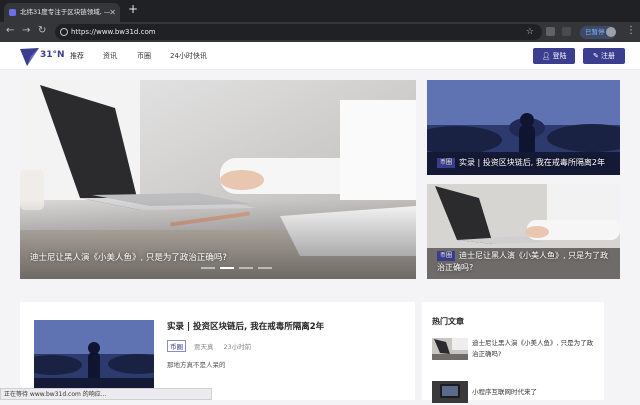 The height and width of the screenshot is (405, 640). Describe the element at coordinates (631, 30) in the screenshot. I see `browser-menu-icon: ⋮` at that location.